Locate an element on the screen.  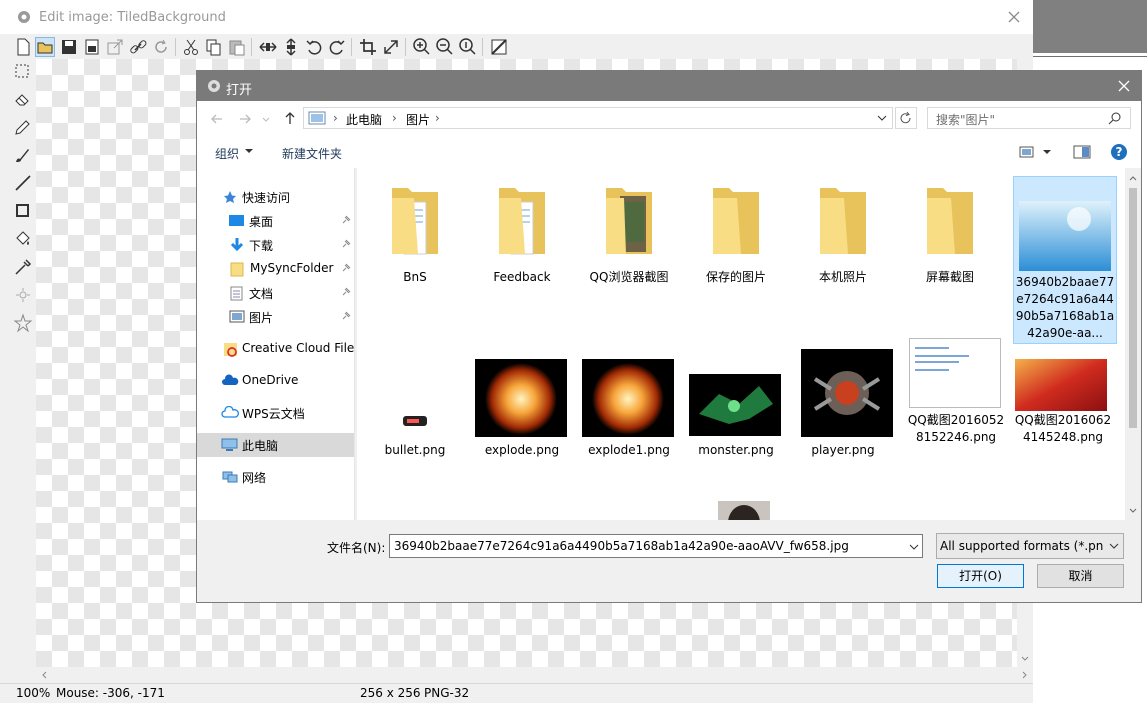
folder-with-image-icon is located at coordinates (629, 221).